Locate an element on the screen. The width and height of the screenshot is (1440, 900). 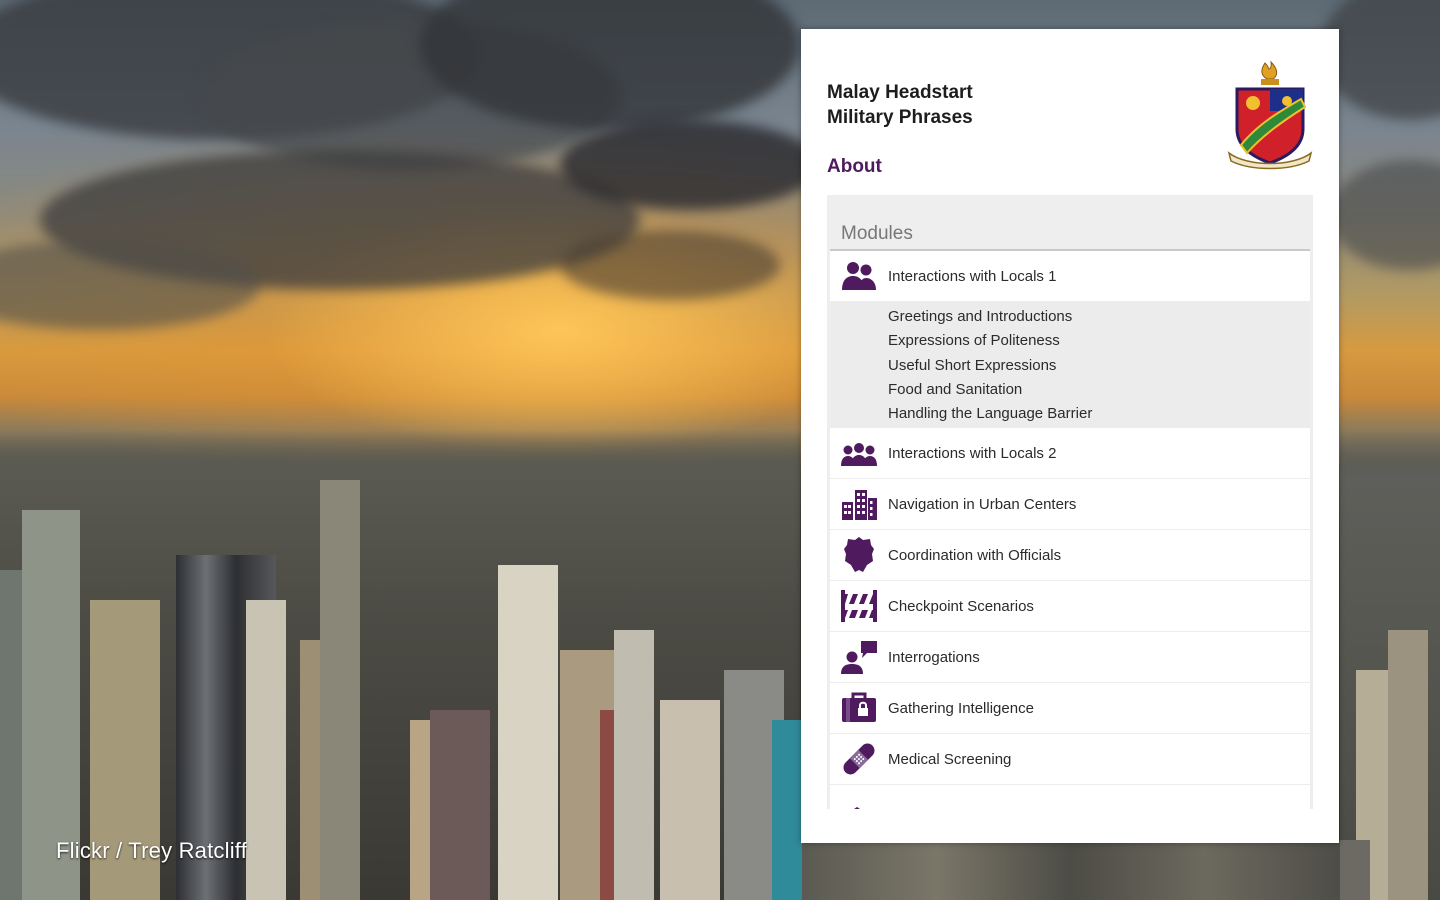
photo-credit: Flickr / Trey Ratcliff is located at coordinates (152, 850).